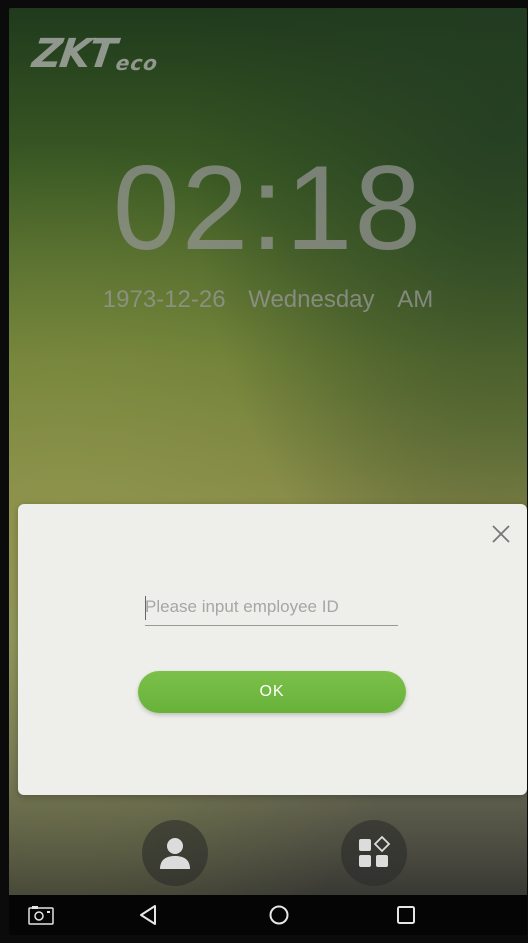 The width and height of the screenshot is (528, 943). I want to click on logo-main-text: ZKT, so click(73, 54).